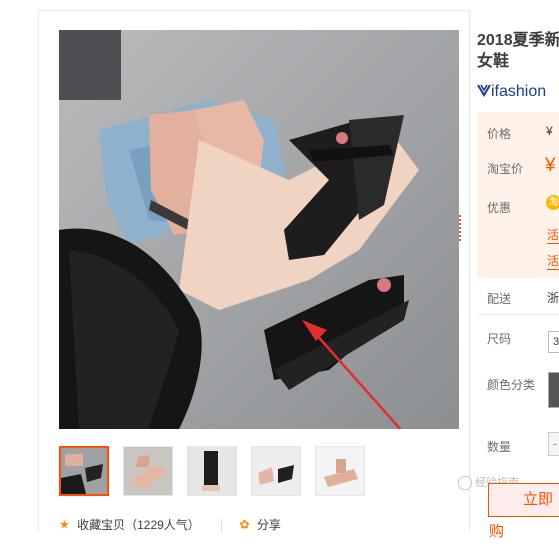 The width and height of the screenshot is (559, 548). I want to click on size-label: 尺码, so click(499, 339).